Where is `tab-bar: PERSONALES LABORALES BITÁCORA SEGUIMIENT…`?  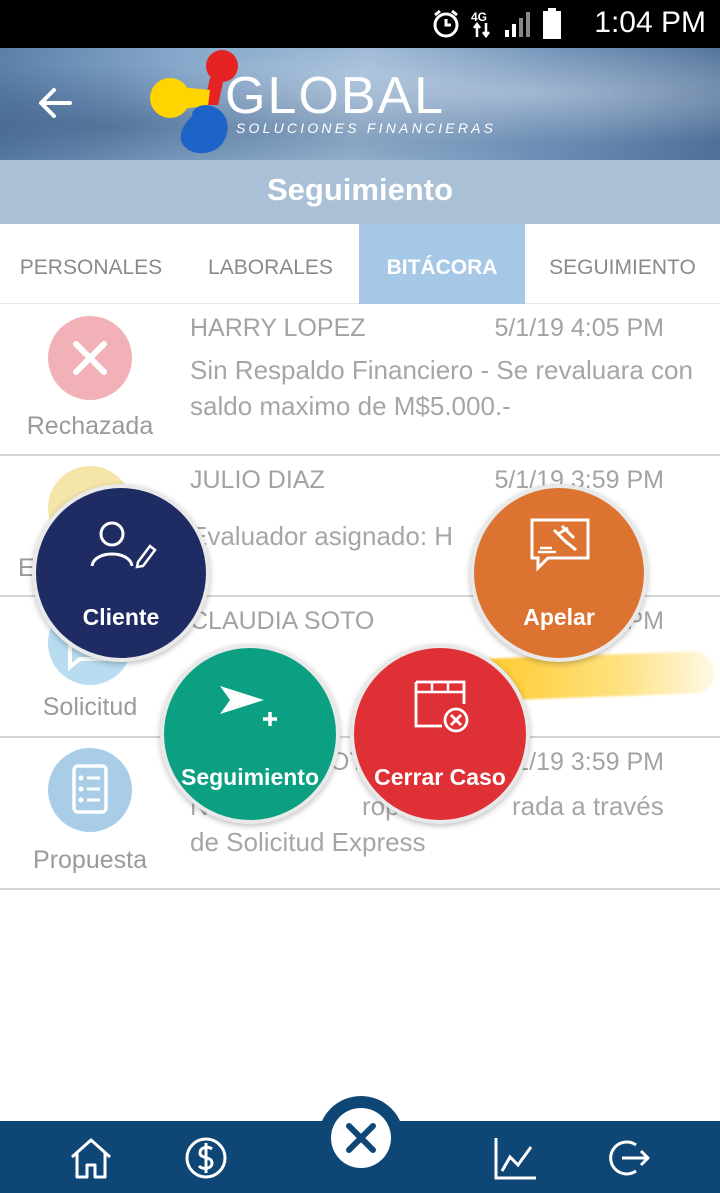 tab-bar: PERSONALES LABORALES BITÁCORA SEGUIMIENT… is located at coordinates (360, 264).